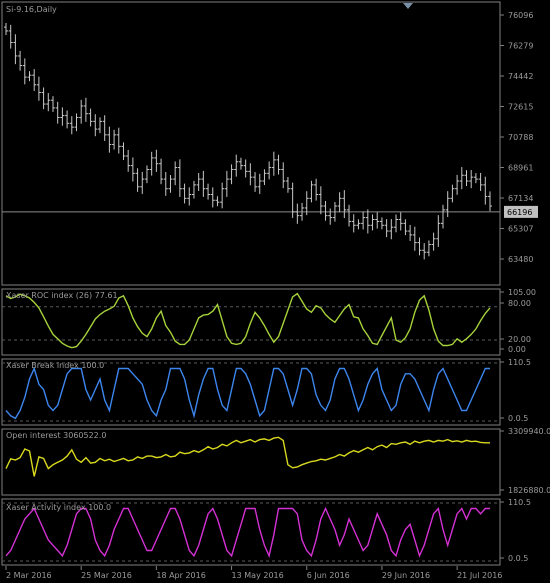 The width and height of the screenshot is (550, 583). I want to click on axis-tick-label: 20.00, so click(519, 339).